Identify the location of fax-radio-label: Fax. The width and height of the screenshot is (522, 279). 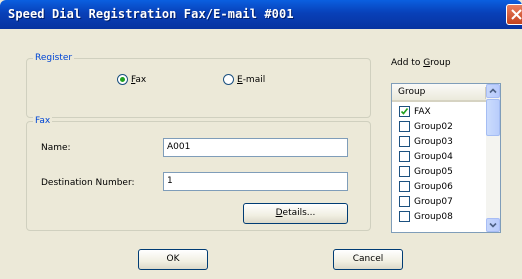
(138, 80).